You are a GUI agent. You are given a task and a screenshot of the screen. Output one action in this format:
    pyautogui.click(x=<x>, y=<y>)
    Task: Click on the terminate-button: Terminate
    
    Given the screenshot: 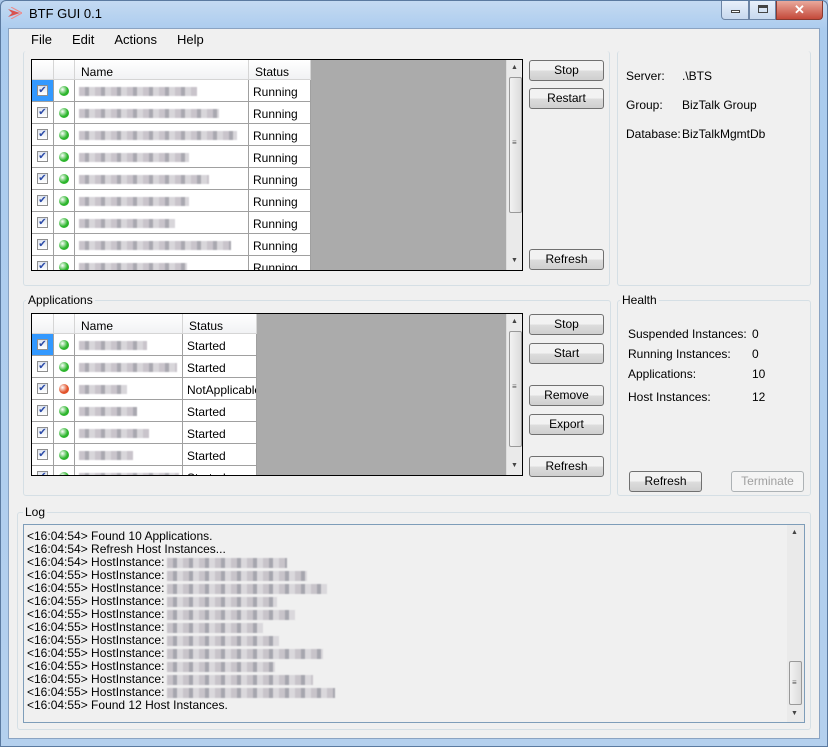 What is the action you would take?
    pyautogui.click(x=767, y=481)
    